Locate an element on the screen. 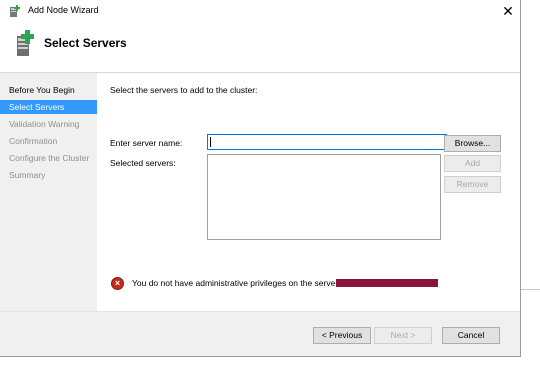  nav-step-confirmation: Confirmation is located at coordinates (33, 141).